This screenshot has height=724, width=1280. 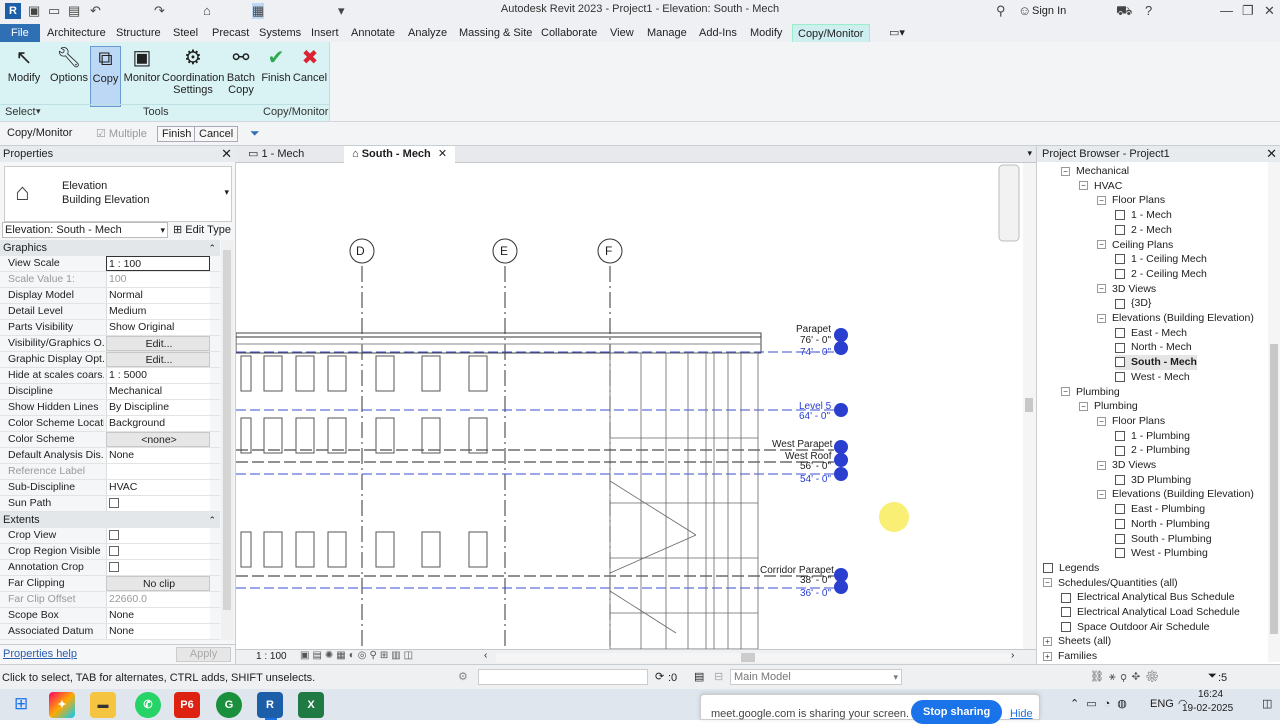 I want to click on browser-item: {3D}, so click(x=1133, y=303).